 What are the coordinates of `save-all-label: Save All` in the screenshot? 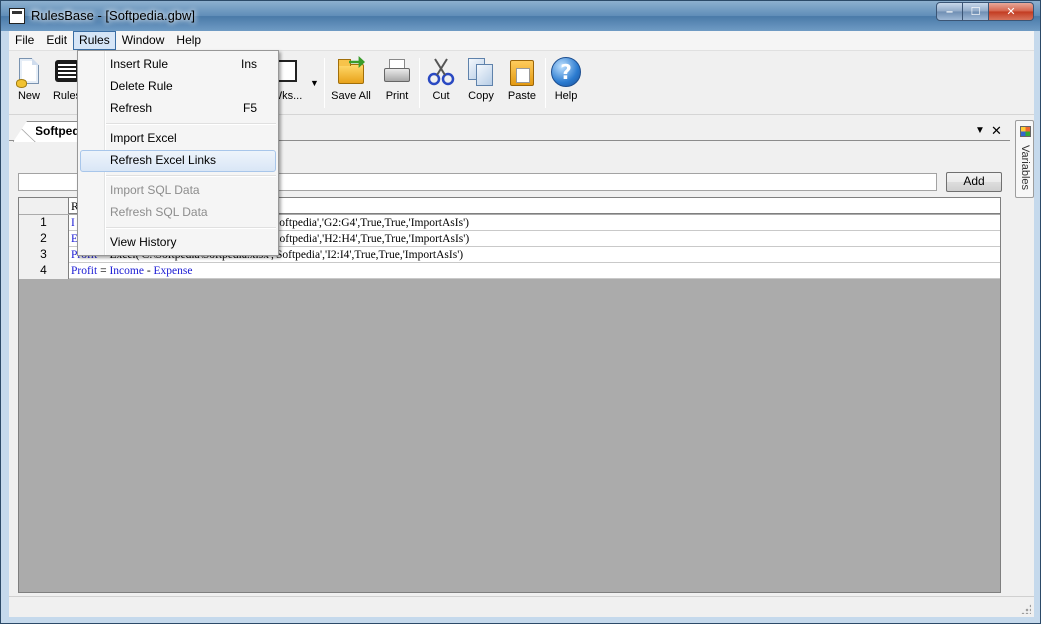 It's located at (351, 96).